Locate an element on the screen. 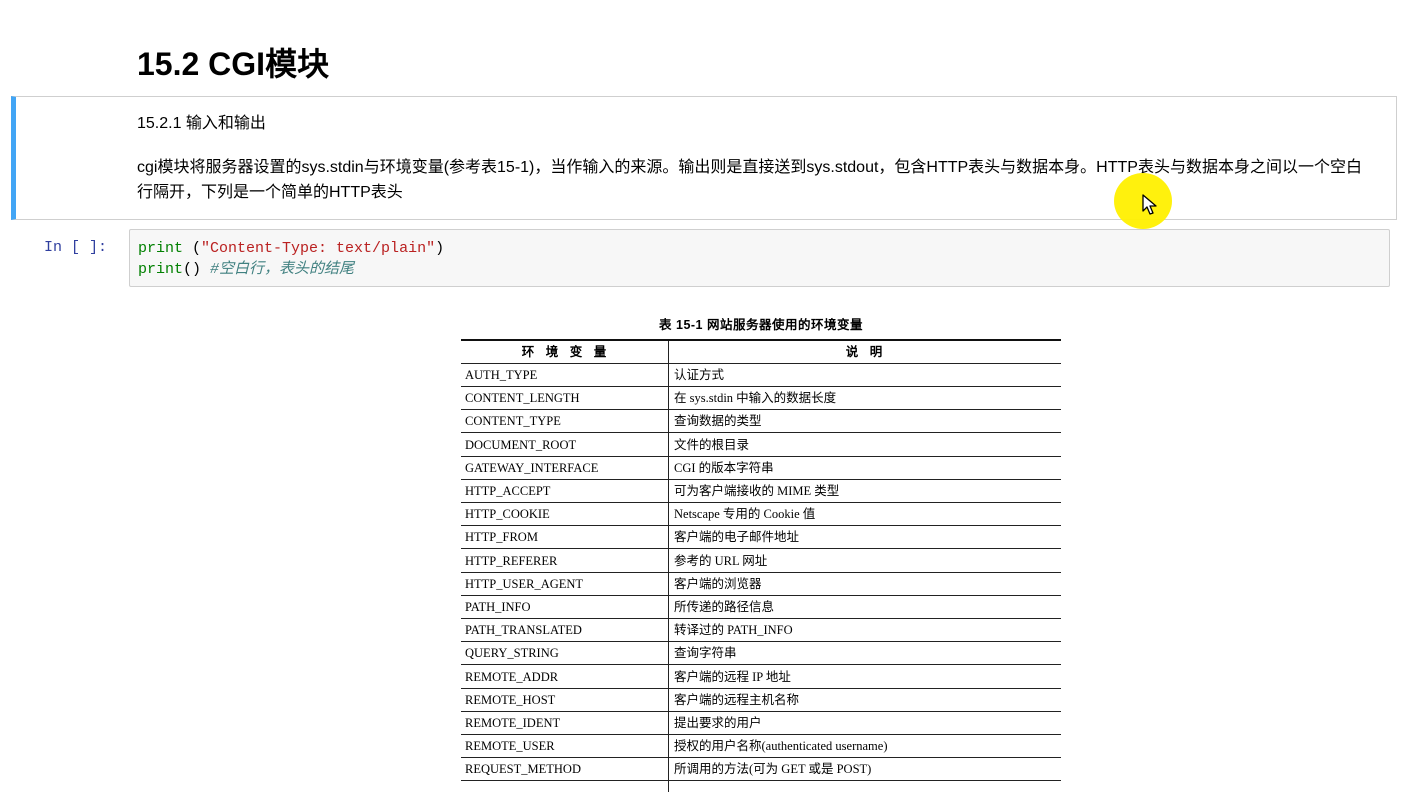  env-variable-description: 查询数据的类型 is located at coordinates (718, 421).